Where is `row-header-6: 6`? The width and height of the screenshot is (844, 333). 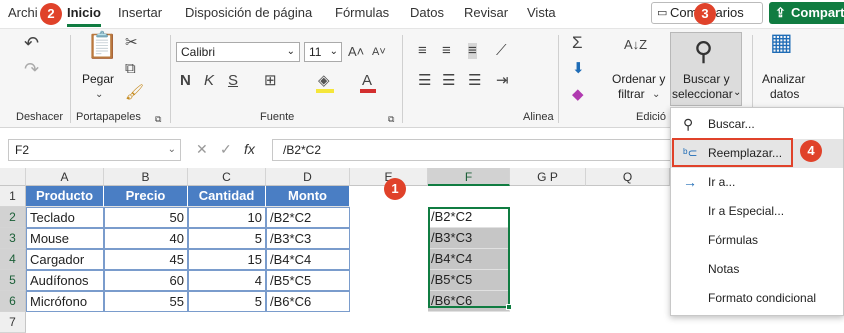 row-header-6: 6 is located at coordinates (13, 301).